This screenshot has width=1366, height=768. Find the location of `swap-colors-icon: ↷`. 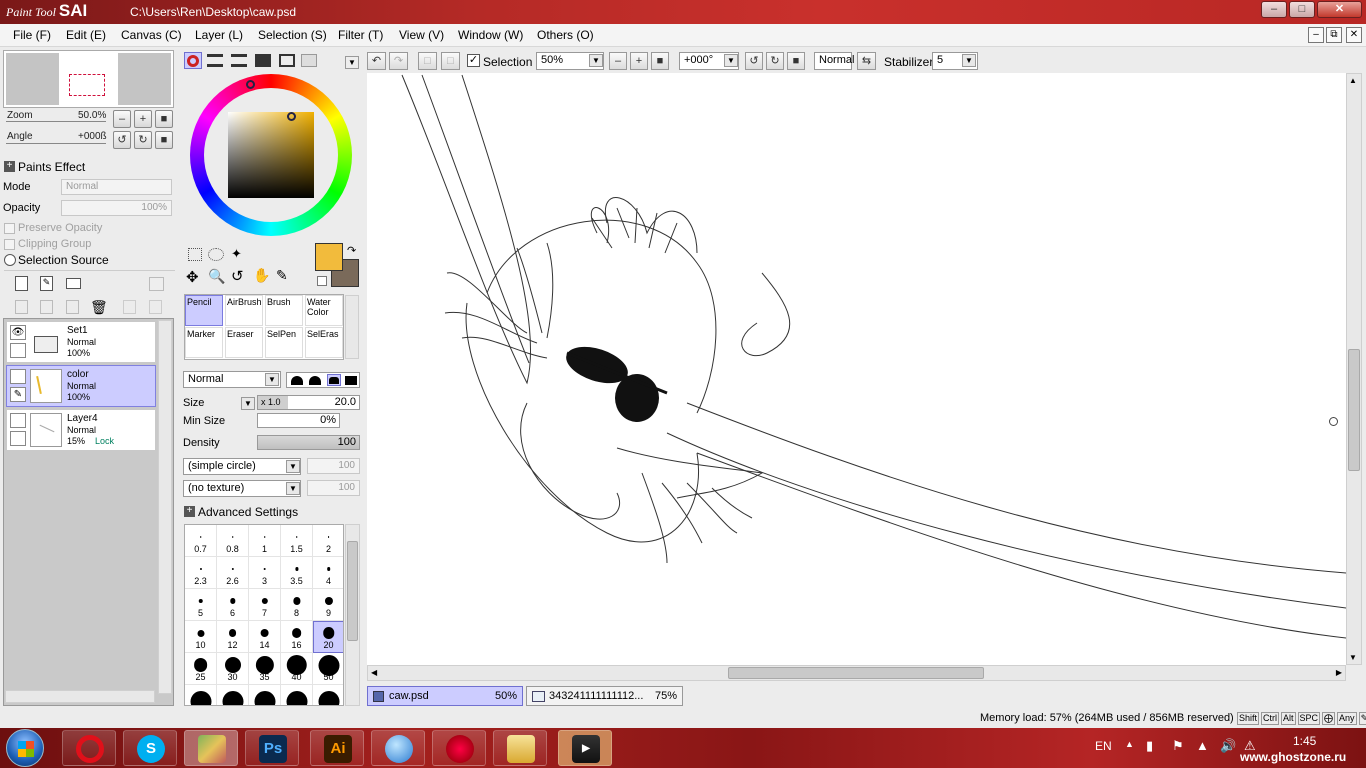

swap-colors-icon: ↷ is located at coordinates (351, 250).